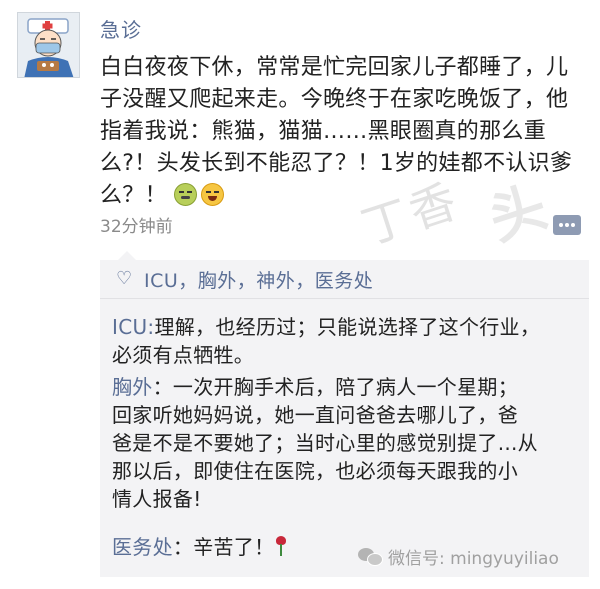 The height and width of the screenshot is (589, 600). I want to click on post-text-line: 白白夜夜下休，常常是忙完回家儿子都睡了，儿, so click(334, 67).